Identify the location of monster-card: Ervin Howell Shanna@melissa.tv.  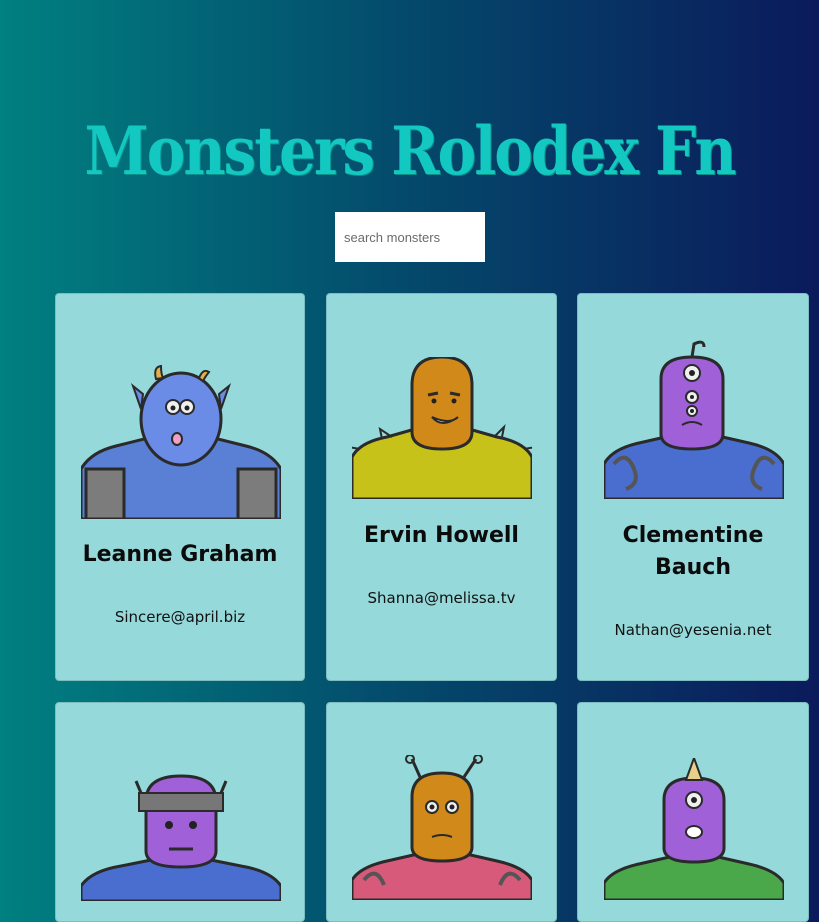
(441, 487).